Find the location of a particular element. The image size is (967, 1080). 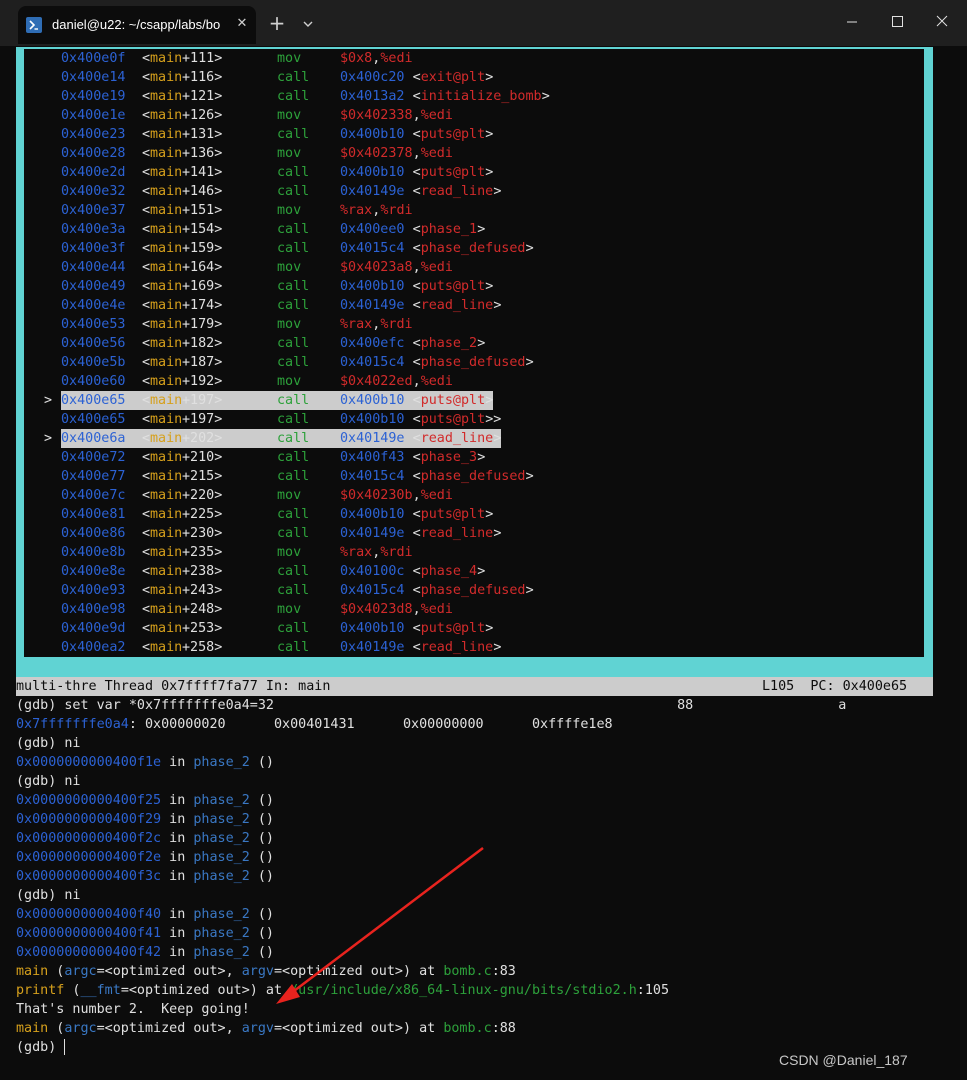

console-line: 0x0000000000400f2e in phase_2 () is located at coordinates (145, 857).